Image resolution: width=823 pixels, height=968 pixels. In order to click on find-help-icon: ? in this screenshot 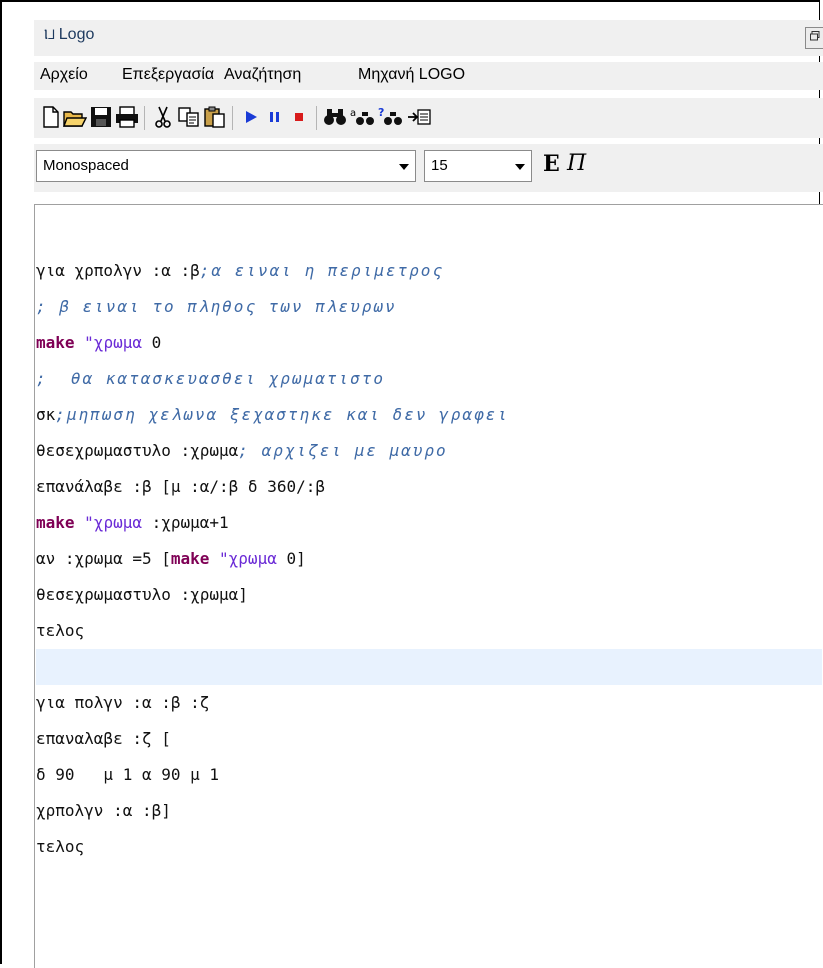, I will do `click(390, 115)`.